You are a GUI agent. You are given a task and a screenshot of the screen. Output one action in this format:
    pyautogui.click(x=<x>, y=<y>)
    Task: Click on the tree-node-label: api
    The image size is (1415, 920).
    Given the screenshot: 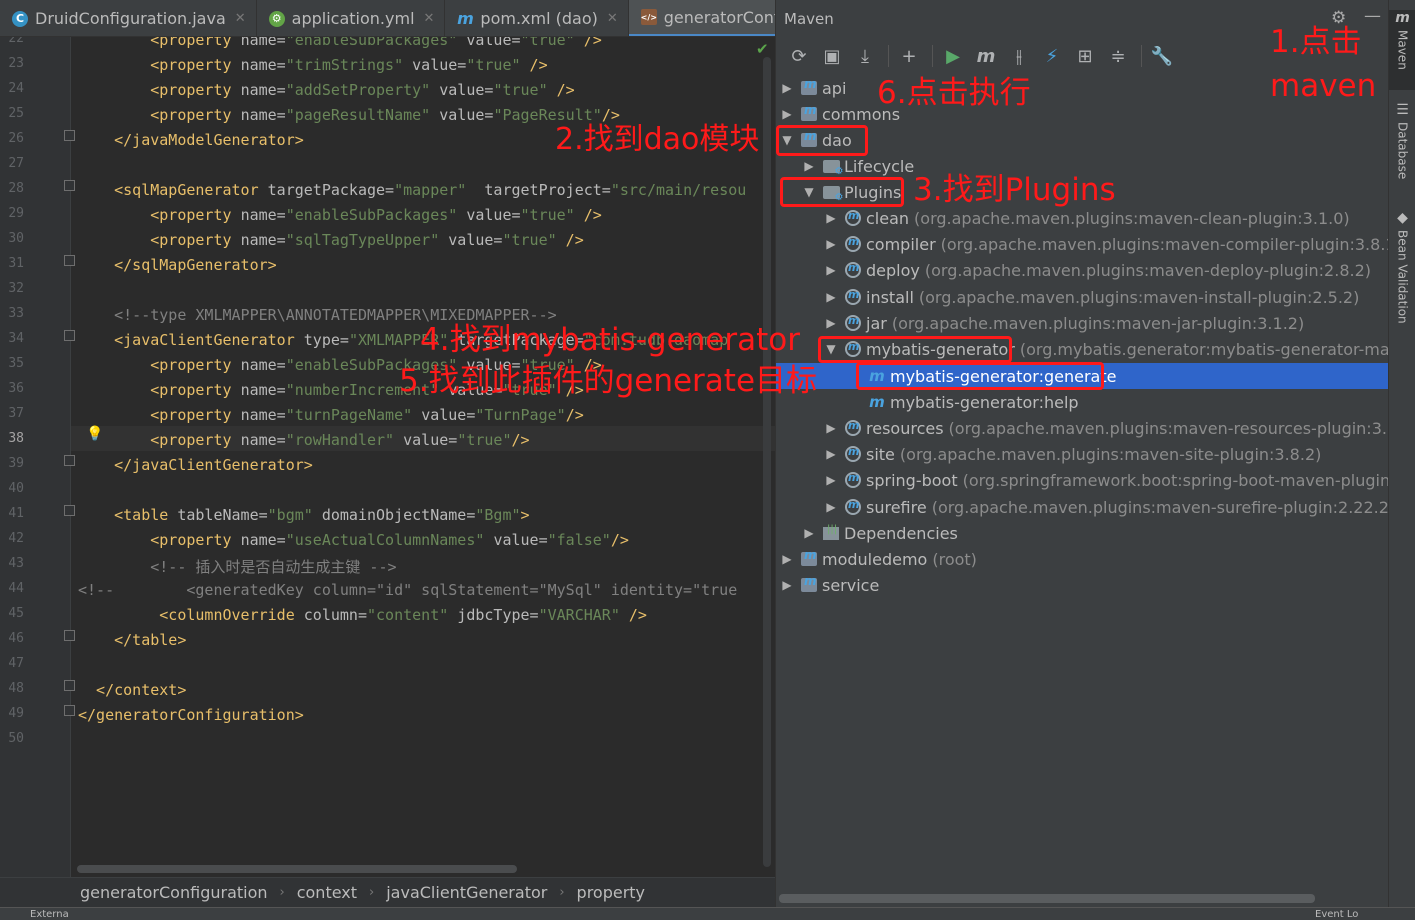 What is the action you would take?
    pyautogui.click(x=834, y=88)
    